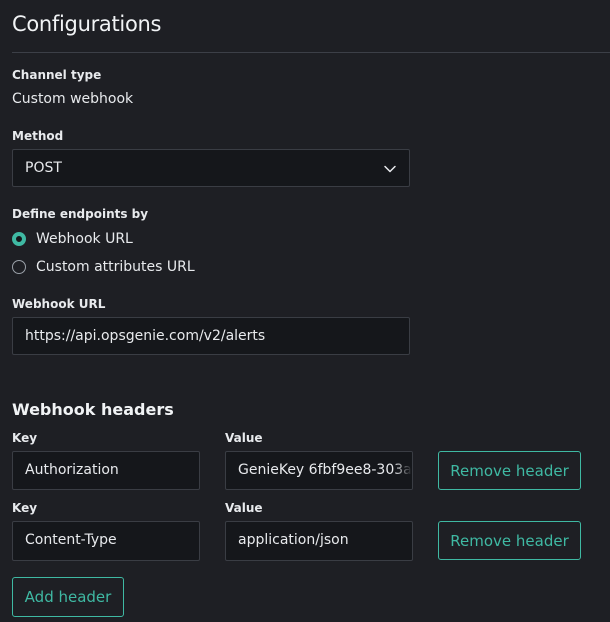 This screenshot has width=610, height=622. I want to click on radio-webhook-url: Webhook URL, so click(72, 239).